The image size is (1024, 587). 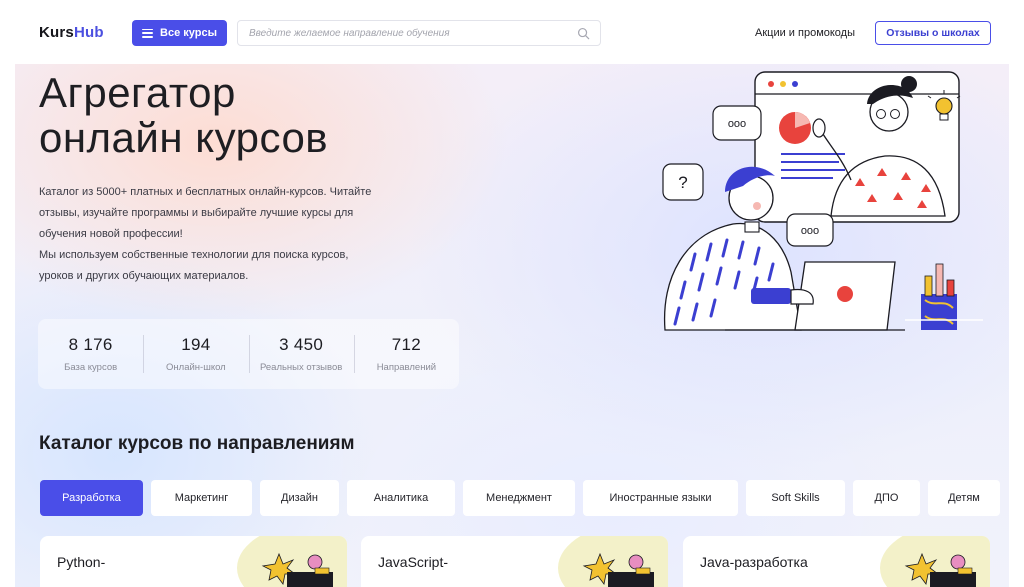 I want to click on course-card: JavaScript-, so click(x=514, y=561).